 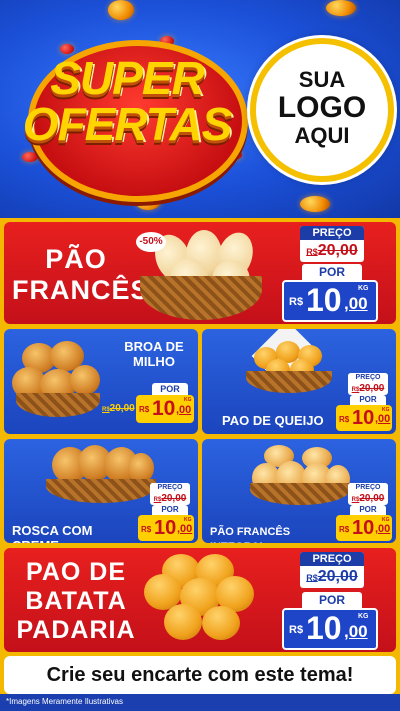 I want to click on product-card-broa-de-milho: BROA DE MILHO POR R$20,00 R$ 10 ,00 KG, so click(x=101, y=381).